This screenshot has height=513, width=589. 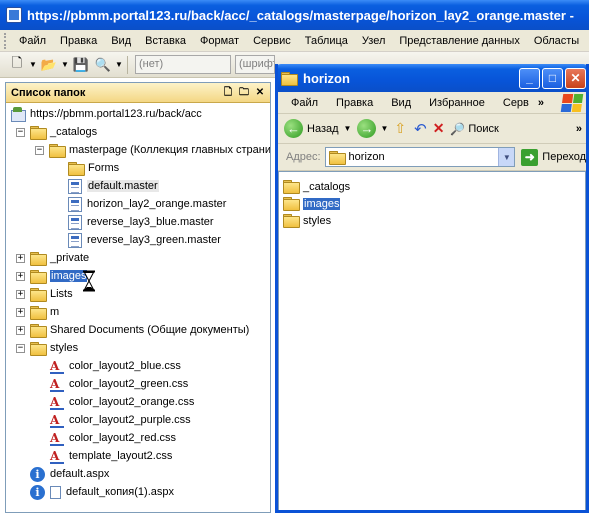 What do you see at coordinates (272, 41) in the screenshot?
I see `menu-tools: Сервис` at bounding box center [272, 41].